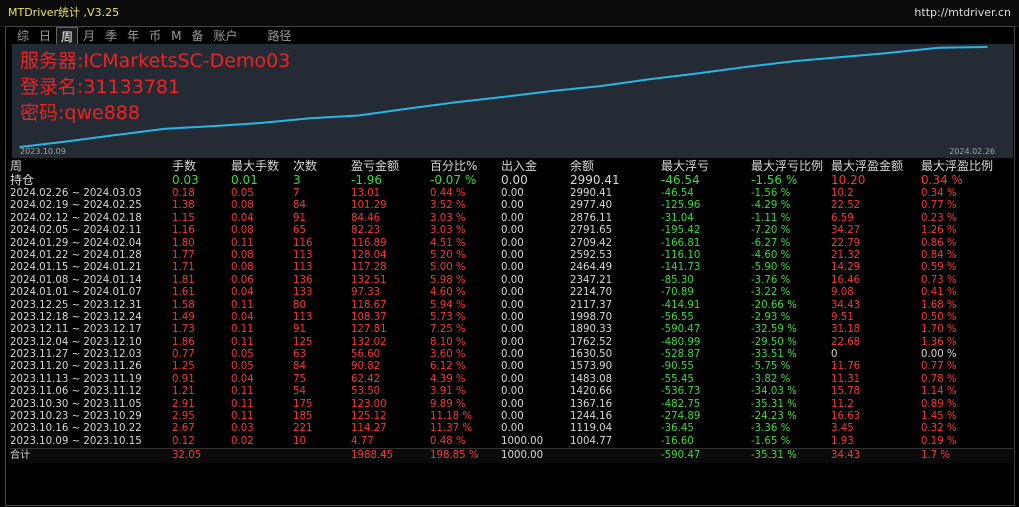 The image size is (1019, 507). Describe the element at coordinates (225, 36) in the screenshot. I see `tab-9: 账户` at that location.